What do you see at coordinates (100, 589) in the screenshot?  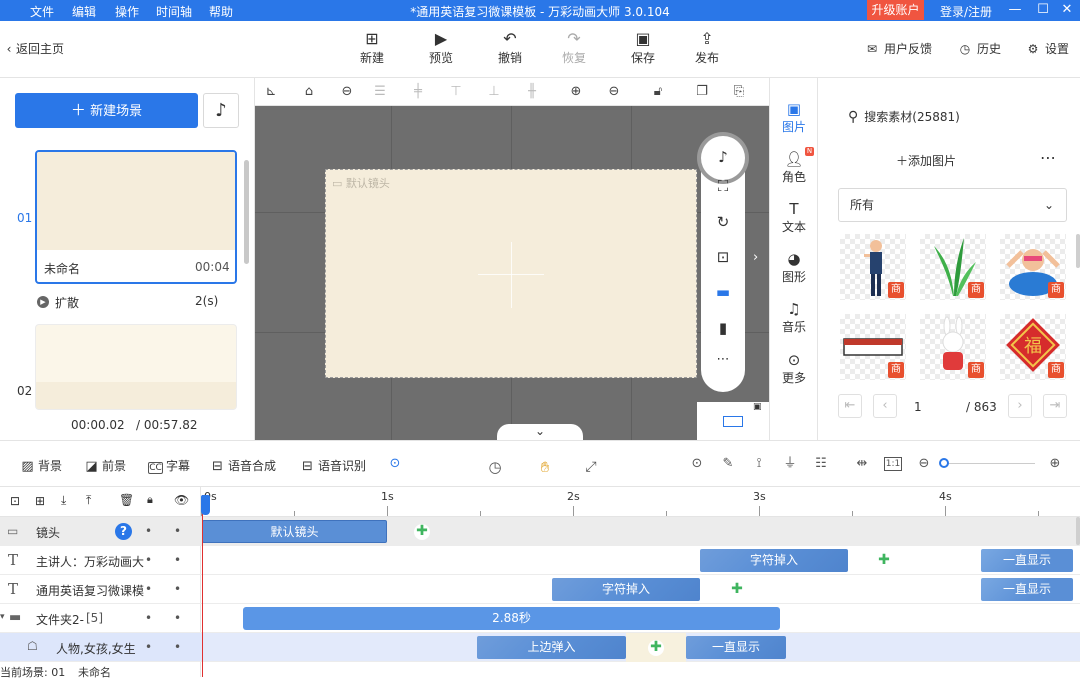 I see `track-row: T 通用英语复习微课模 • •` at bounding box center [100, 589].